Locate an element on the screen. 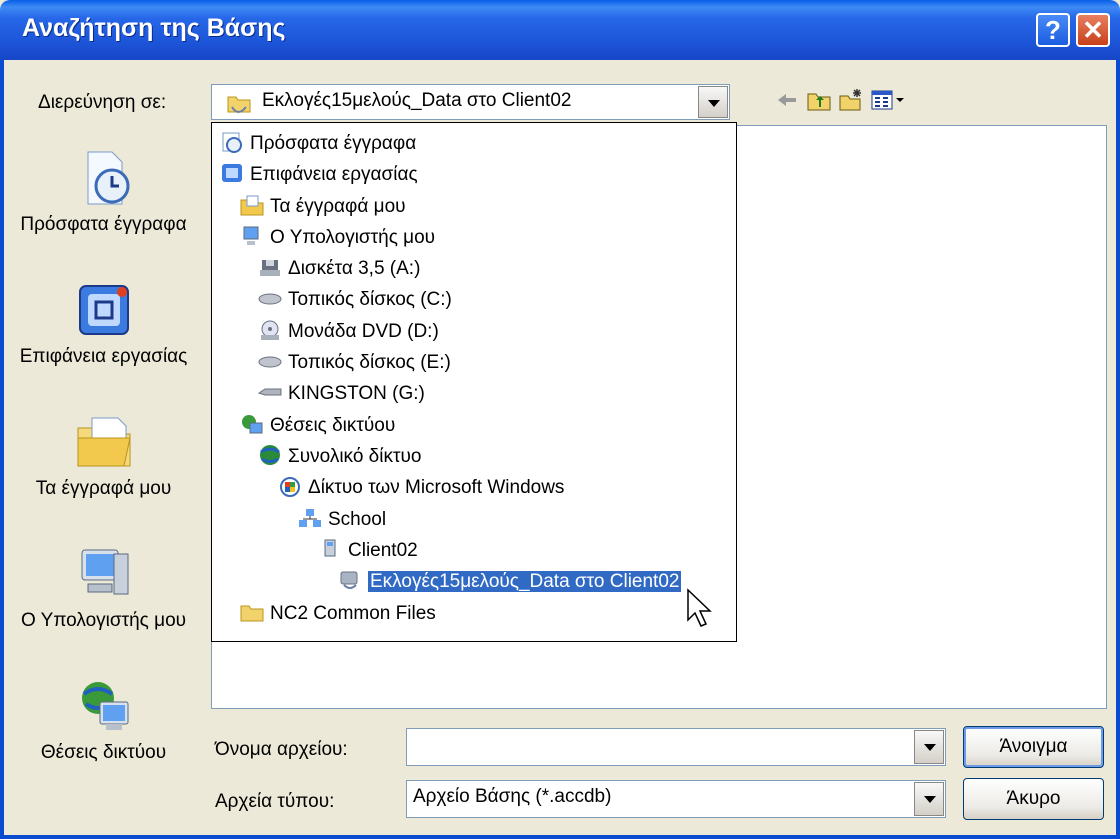  open-button: Άνοιγμα is located at coordinates (1033, 747).